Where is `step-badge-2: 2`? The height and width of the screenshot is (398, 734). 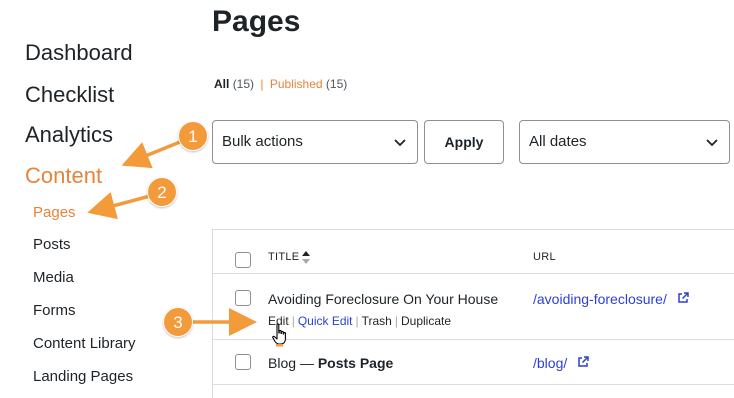
step-badge-2: 2 is located at coordinates (162, 192).